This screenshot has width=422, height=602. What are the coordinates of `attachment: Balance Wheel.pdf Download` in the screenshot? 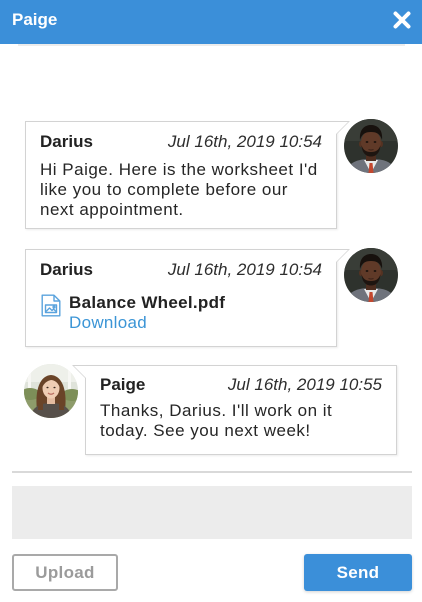 It's located at (181, 313).